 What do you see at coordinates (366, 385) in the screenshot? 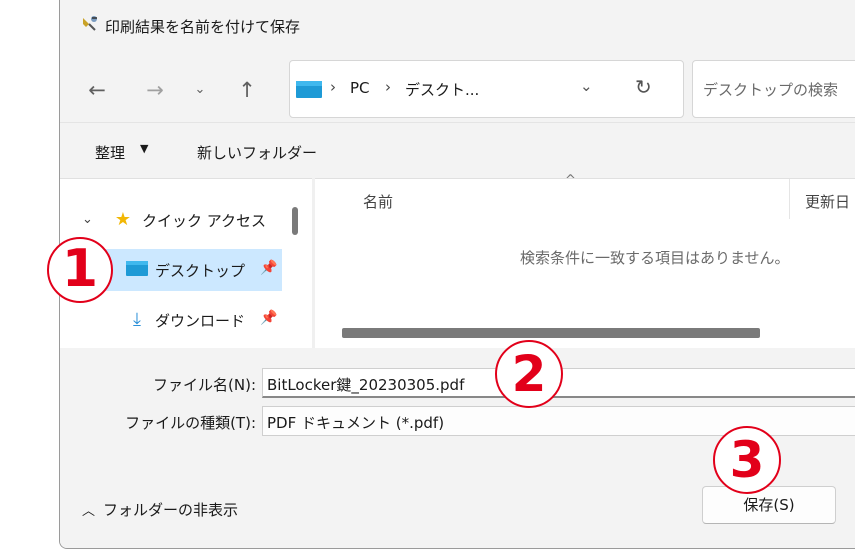
I see `filename-value: BitLocker鍵_20230305.pdf` at bounding box center [366, 385].